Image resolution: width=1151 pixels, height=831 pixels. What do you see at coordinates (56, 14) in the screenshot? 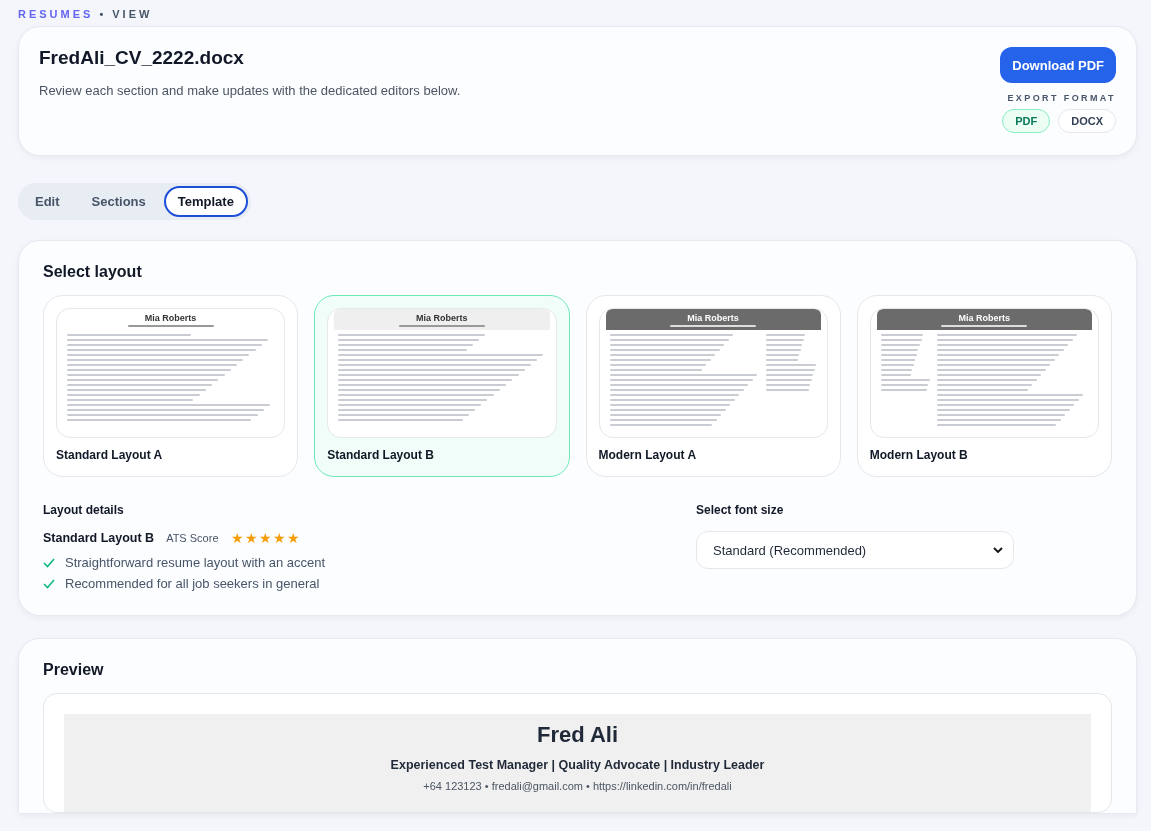
I see `breadcrumb-link: RESUMES` at bounding box center [56, 14].